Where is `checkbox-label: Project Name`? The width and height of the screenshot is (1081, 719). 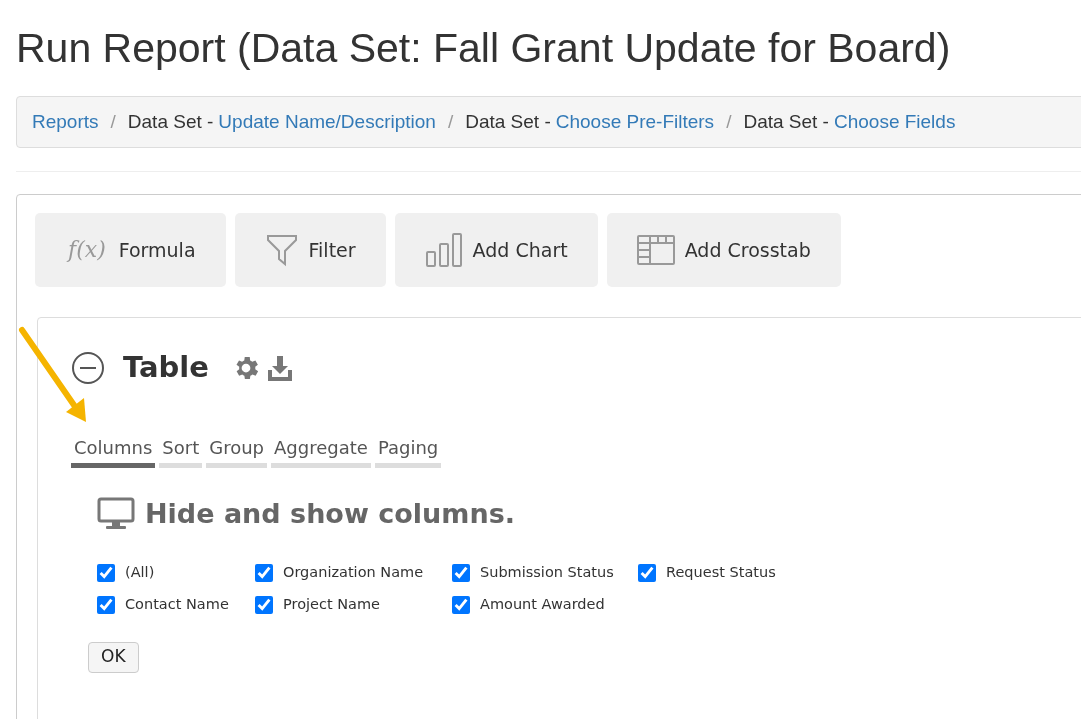 checkbox-label: Project Name is located at coordinates (331, 604).